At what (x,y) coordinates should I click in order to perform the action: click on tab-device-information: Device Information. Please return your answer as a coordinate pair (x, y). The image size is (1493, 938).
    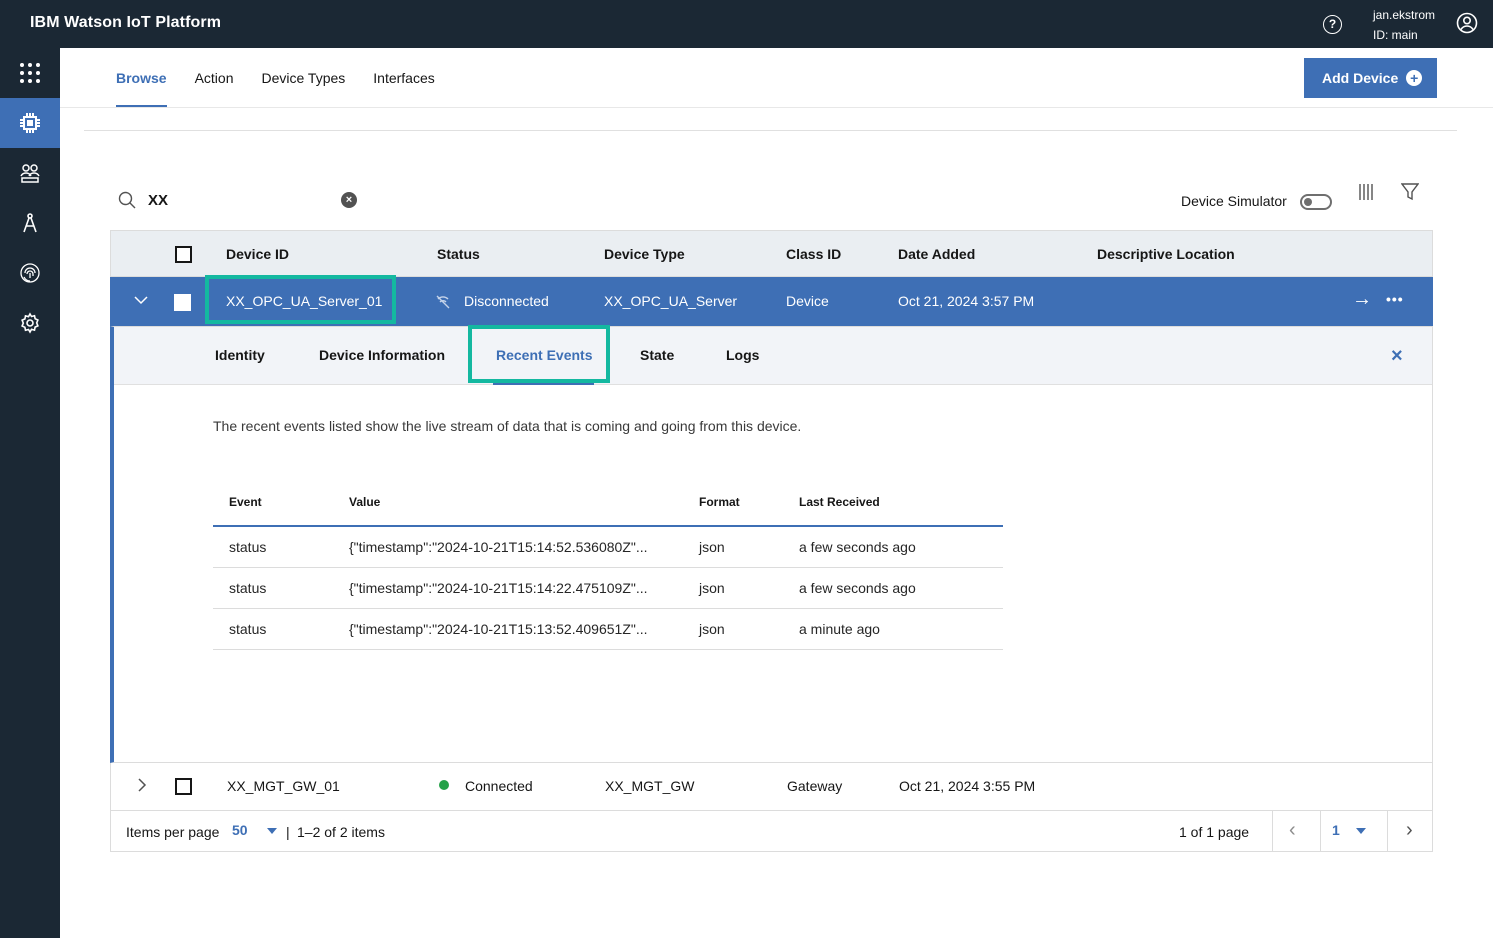
    Looking at the image, I should click on (382, 355).